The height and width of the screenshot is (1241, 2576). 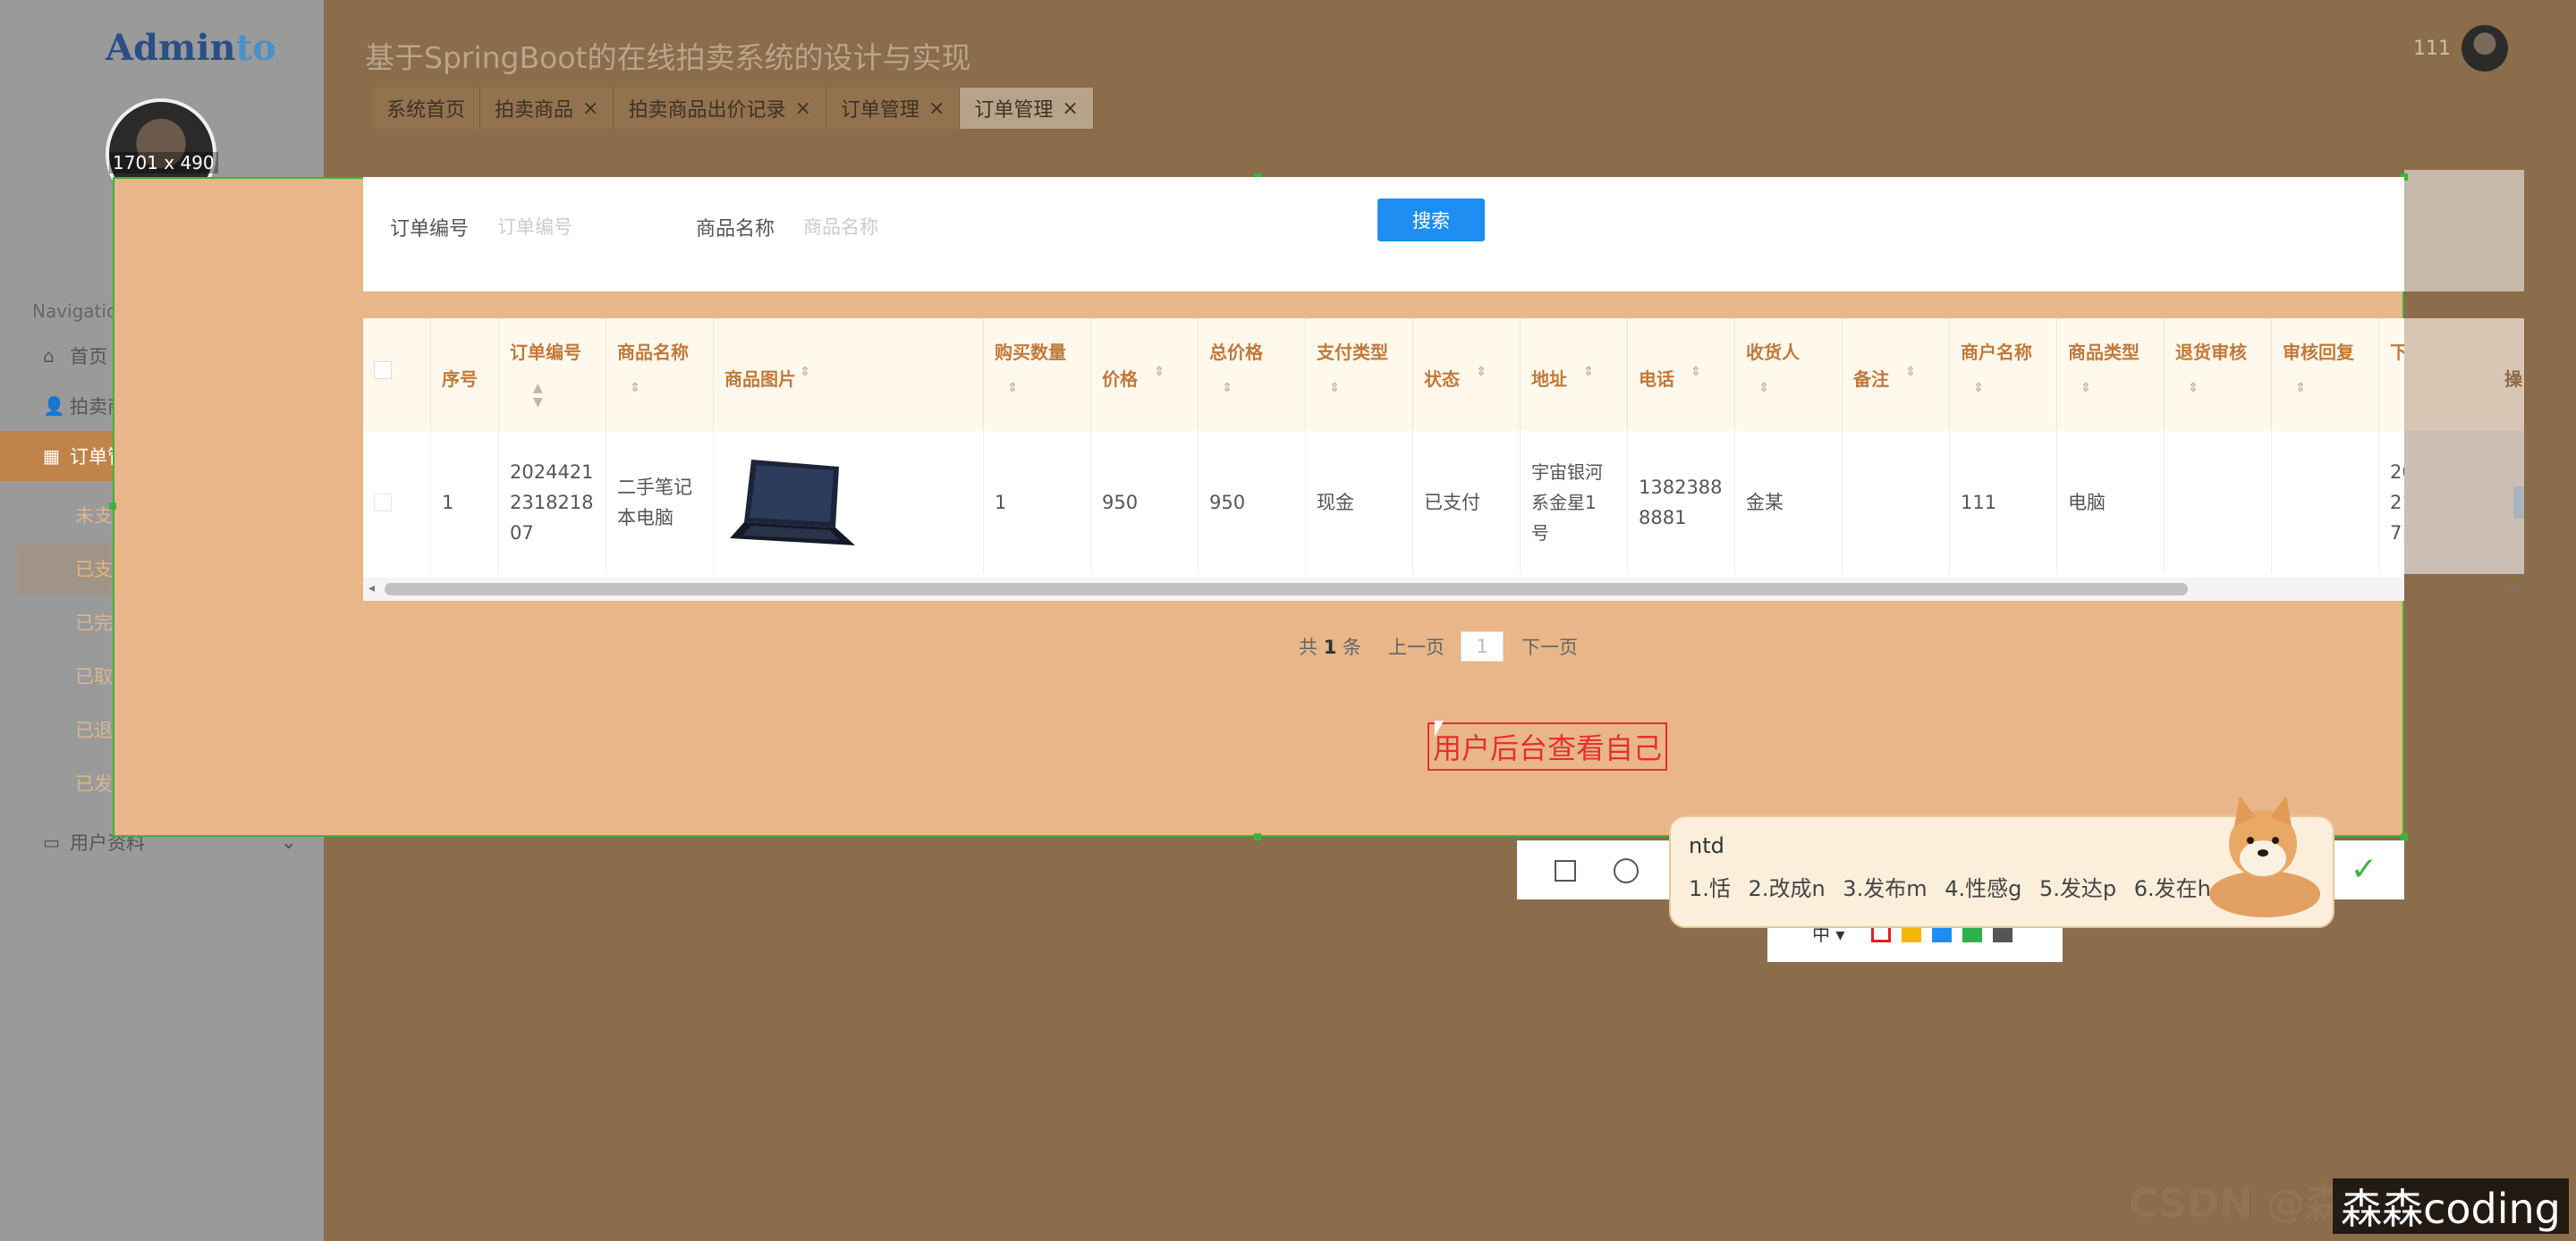 I want to click on cell-status: 已支付, so click(x=1467, y=502).